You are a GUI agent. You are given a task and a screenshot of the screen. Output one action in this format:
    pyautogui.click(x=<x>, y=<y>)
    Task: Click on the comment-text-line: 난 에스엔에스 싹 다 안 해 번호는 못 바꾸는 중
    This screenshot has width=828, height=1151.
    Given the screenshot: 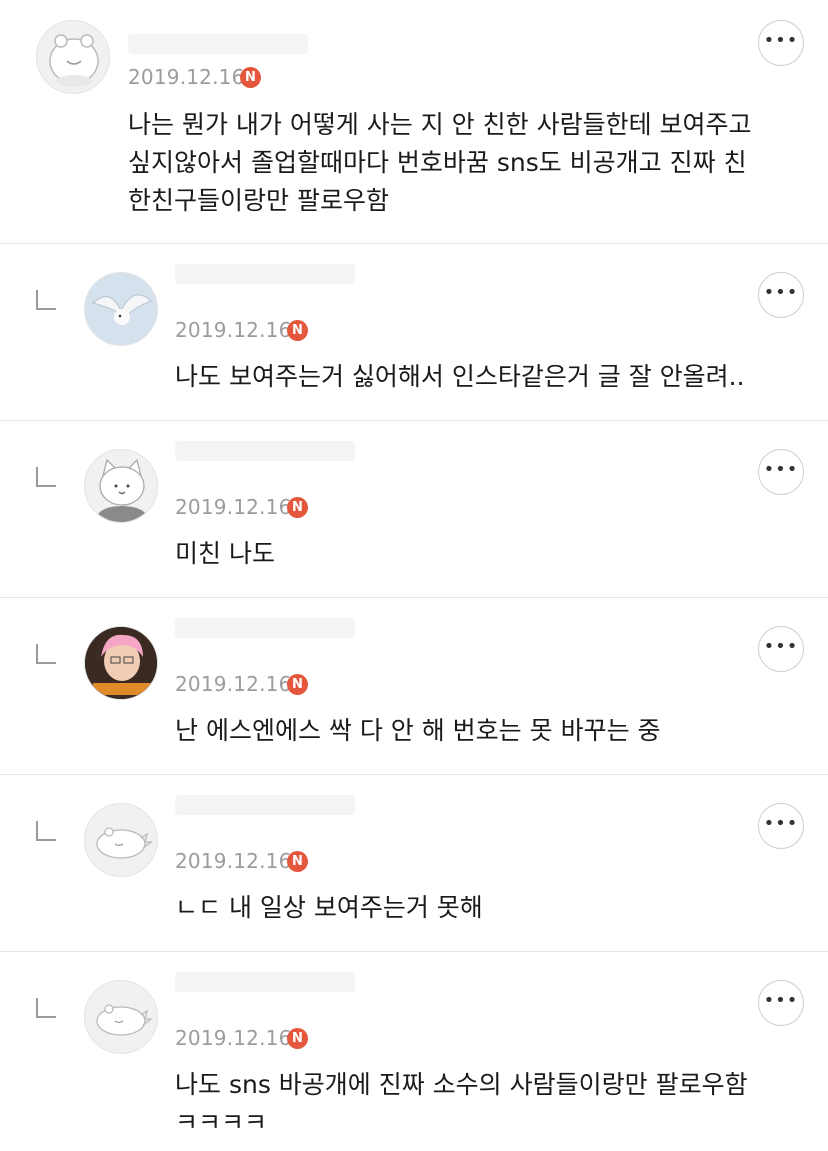 What is the action you would take?
    pyautogui.click(x=418, y=730)
    